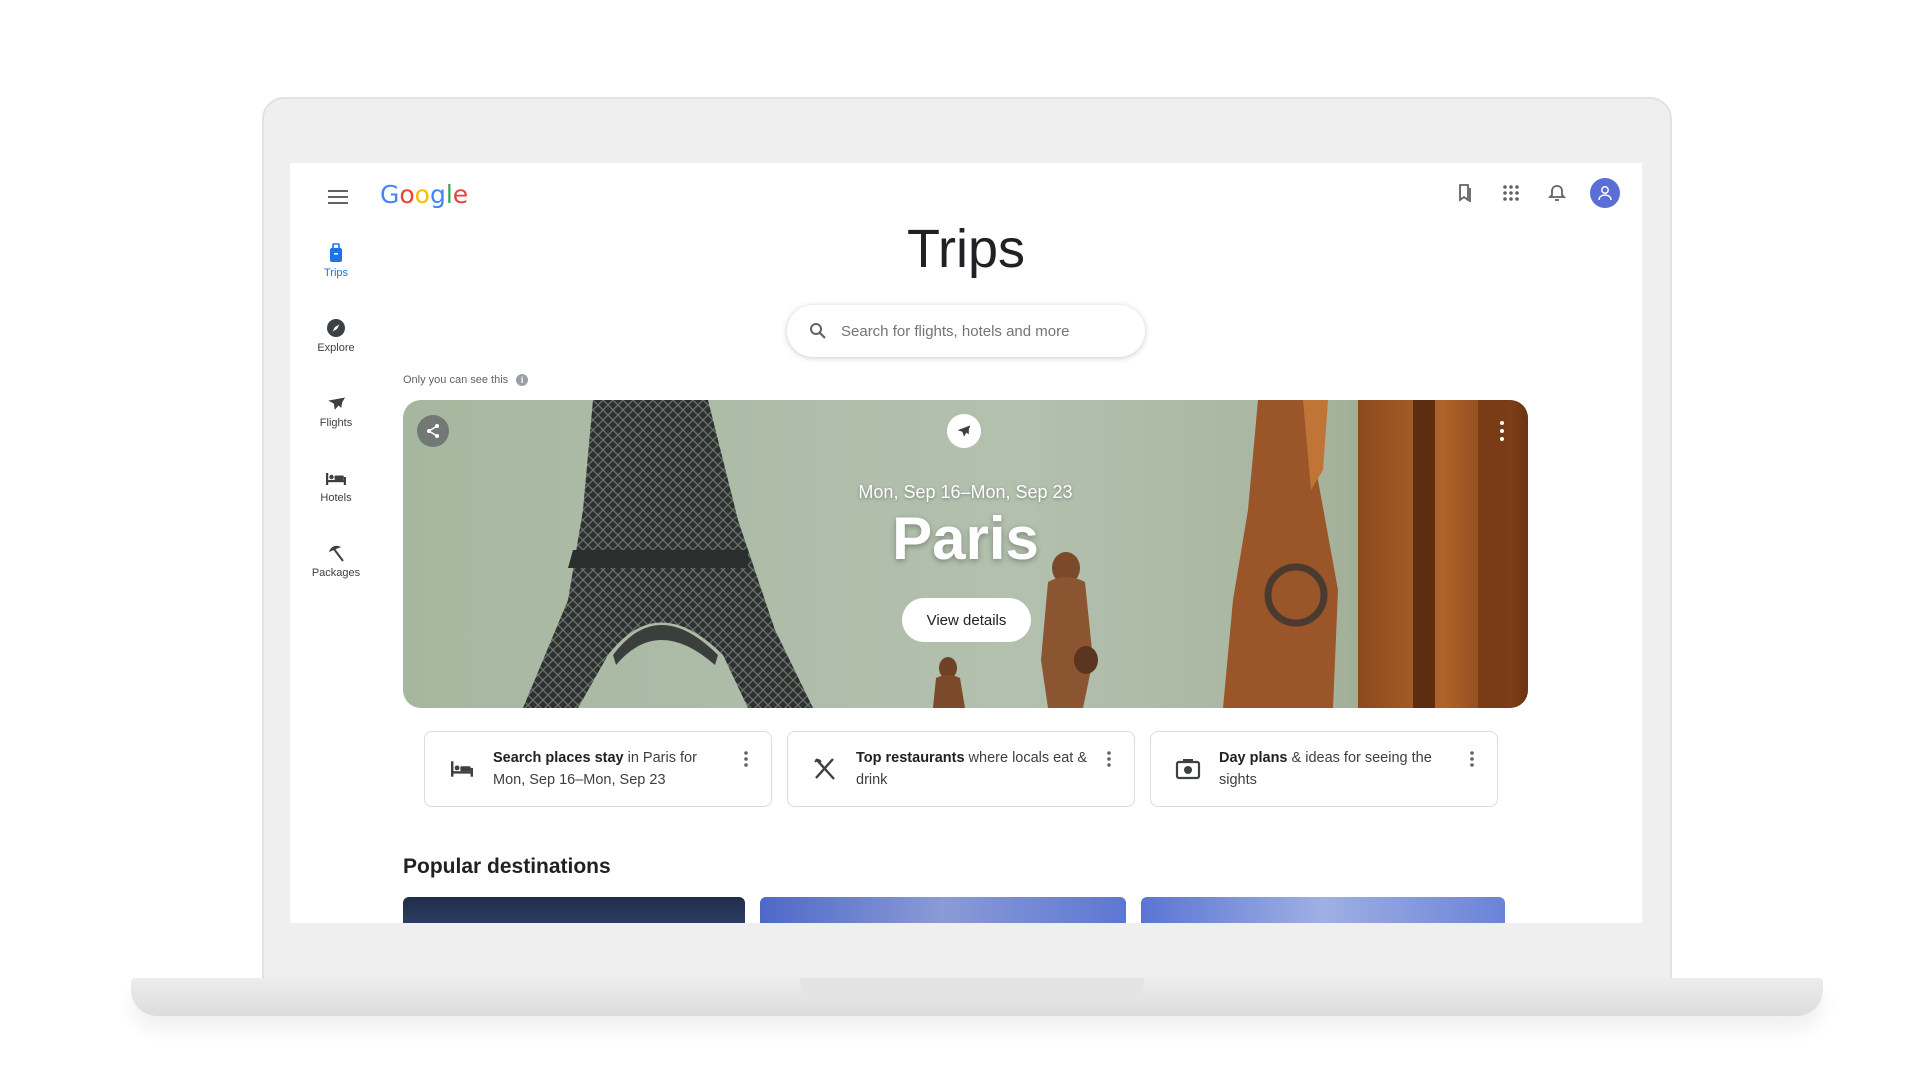 The height and width of the screenshot is (1080, 1920). What do you see at coordinates (1253, 758) in the screenshot?
I see `card-title: Day plans` at bounding box center [1253, 758].